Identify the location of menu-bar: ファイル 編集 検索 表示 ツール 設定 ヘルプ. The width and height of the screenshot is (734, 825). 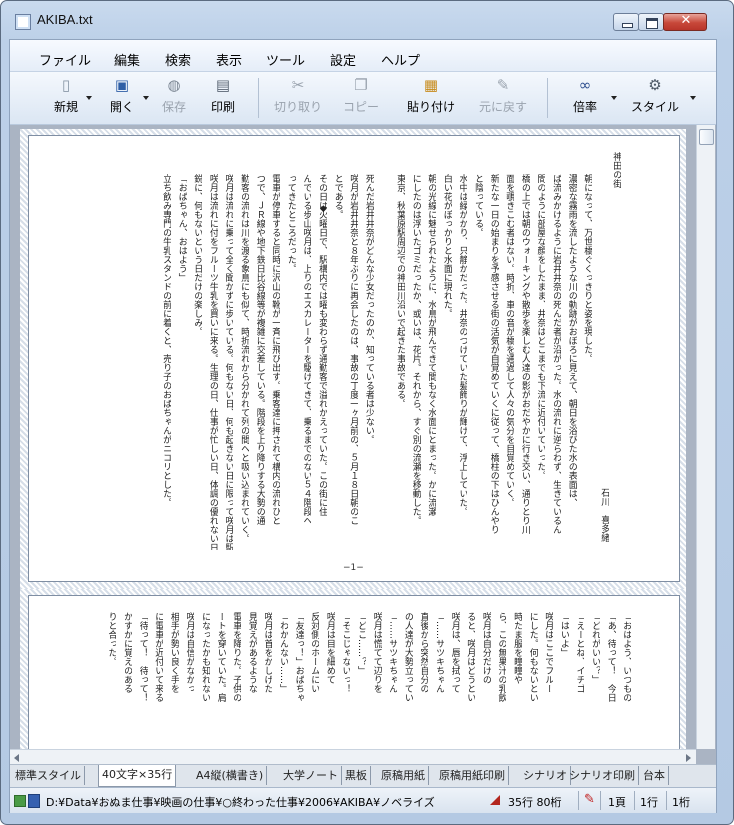
(363, 56).